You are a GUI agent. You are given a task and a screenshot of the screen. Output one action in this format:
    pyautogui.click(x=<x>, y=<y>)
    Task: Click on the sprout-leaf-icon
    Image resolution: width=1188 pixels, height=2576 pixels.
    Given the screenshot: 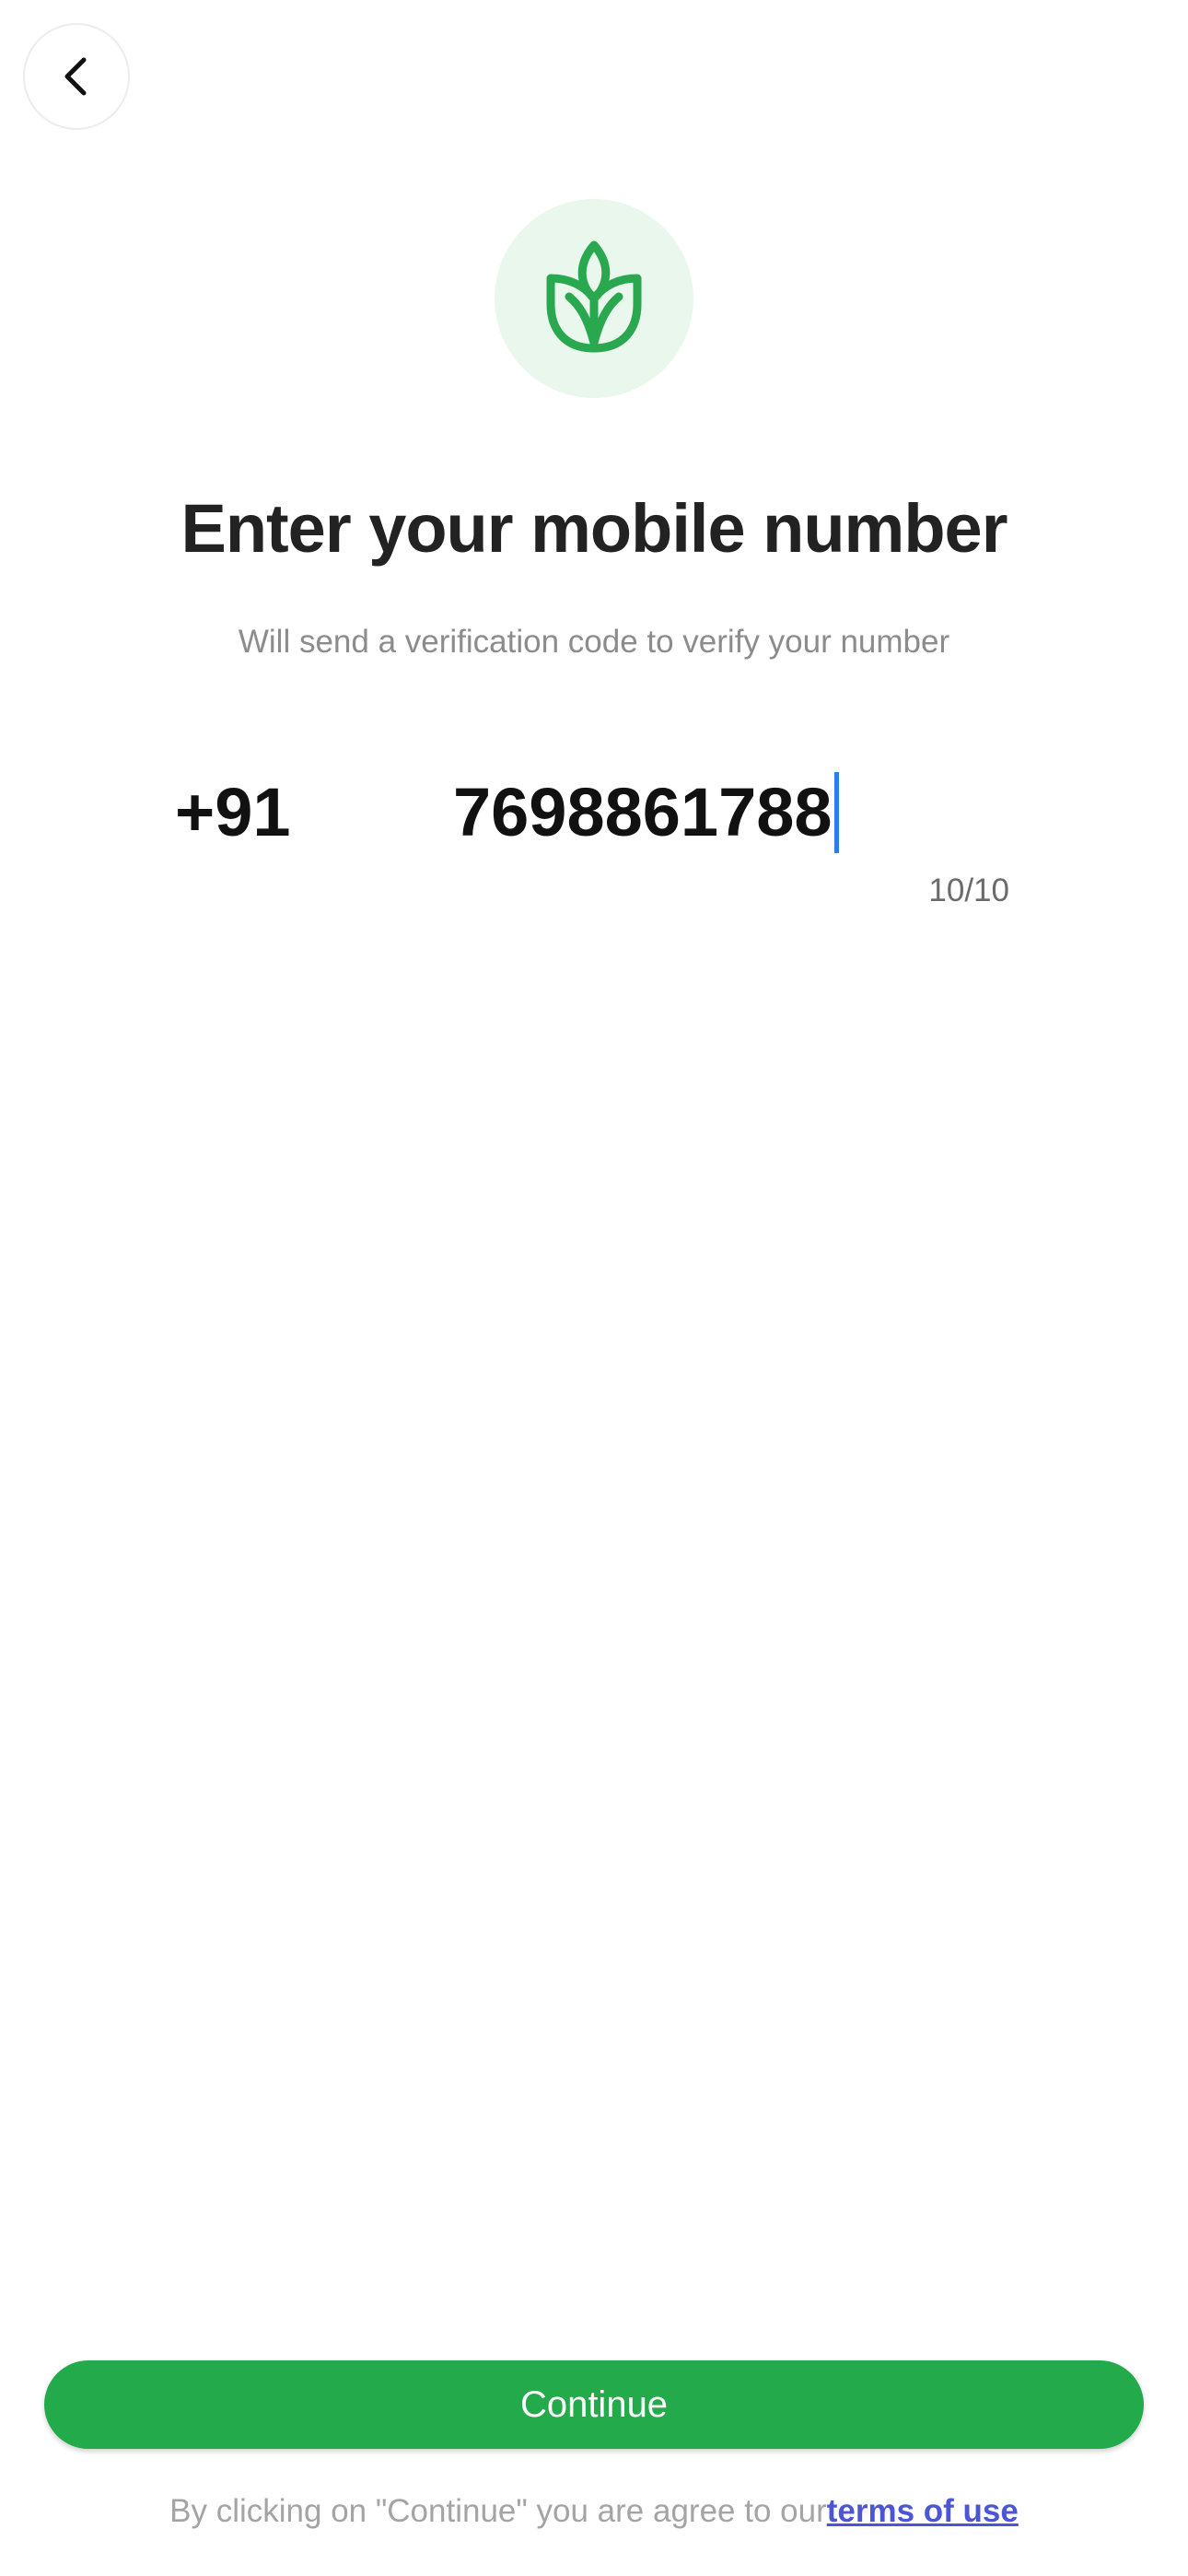 What is the action you would take?
    pyautogui.click(x=594, y=299)
    